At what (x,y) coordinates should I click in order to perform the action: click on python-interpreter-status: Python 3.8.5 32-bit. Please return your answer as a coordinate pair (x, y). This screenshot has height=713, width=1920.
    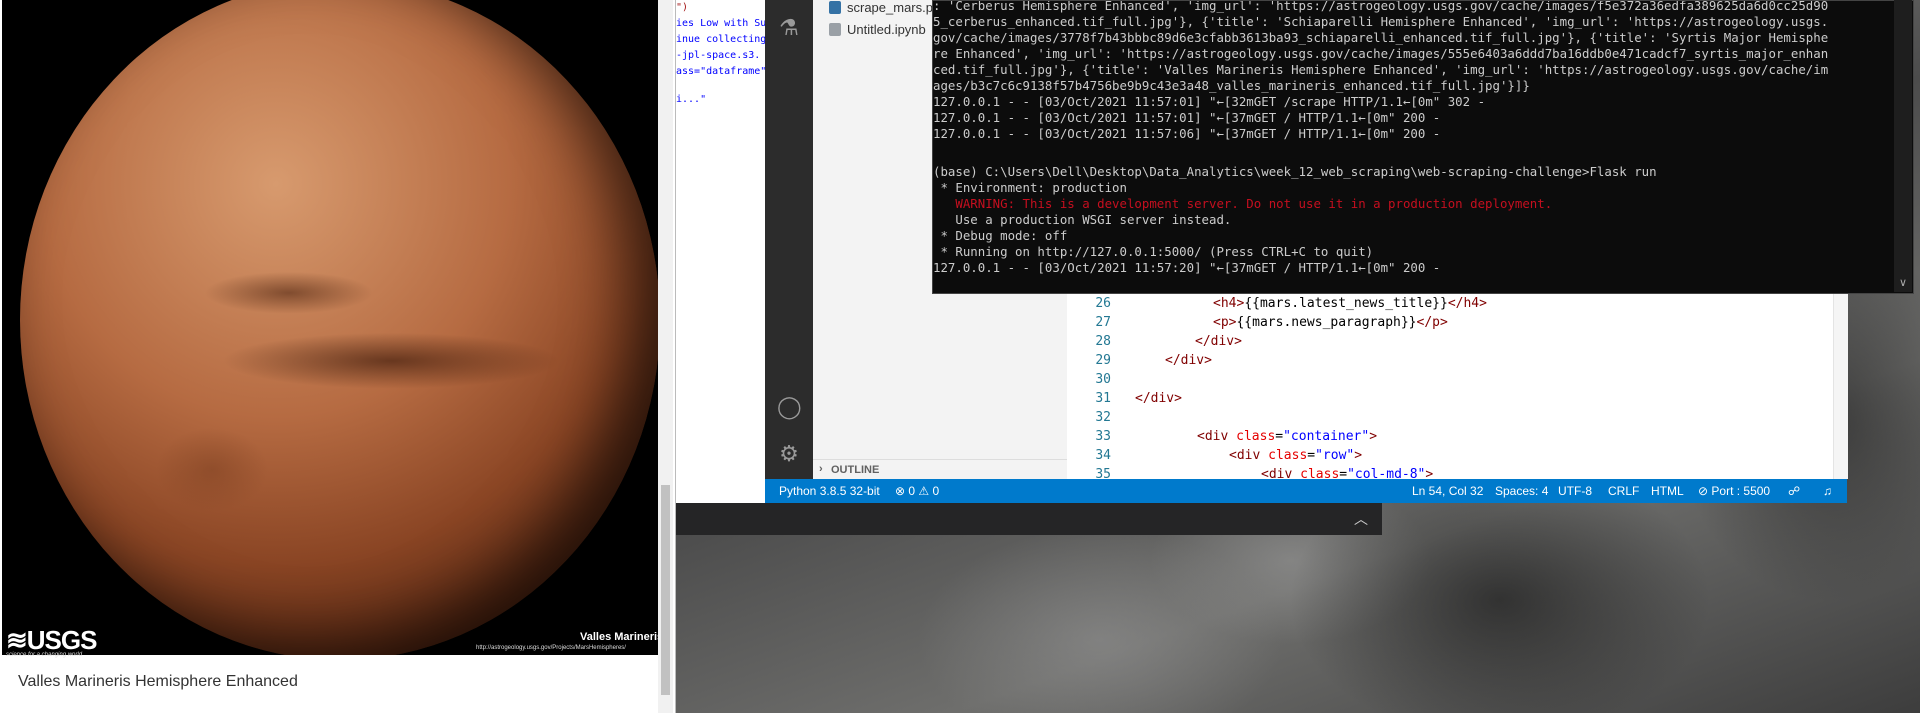
    Looking at the image, I should click on (829, 491).